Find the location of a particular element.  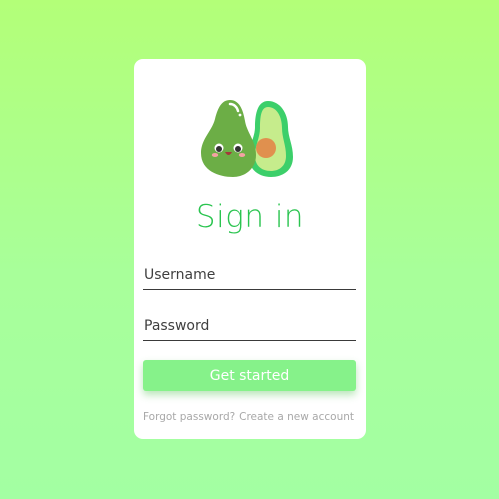

avocado-icon is located at coordinates (247, 138).